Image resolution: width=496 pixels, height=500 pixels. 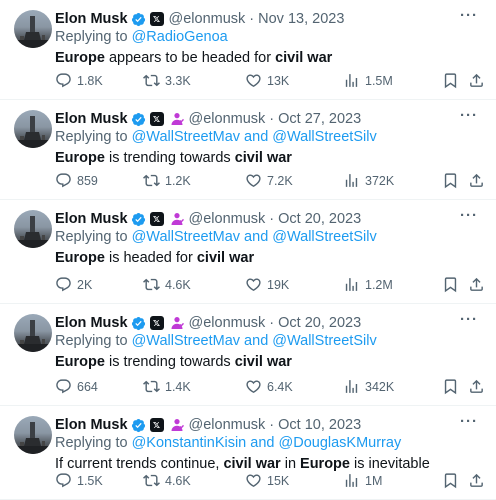 I want to click on tweet-date: Nov 13, 2023, so click(x=301, y=19).